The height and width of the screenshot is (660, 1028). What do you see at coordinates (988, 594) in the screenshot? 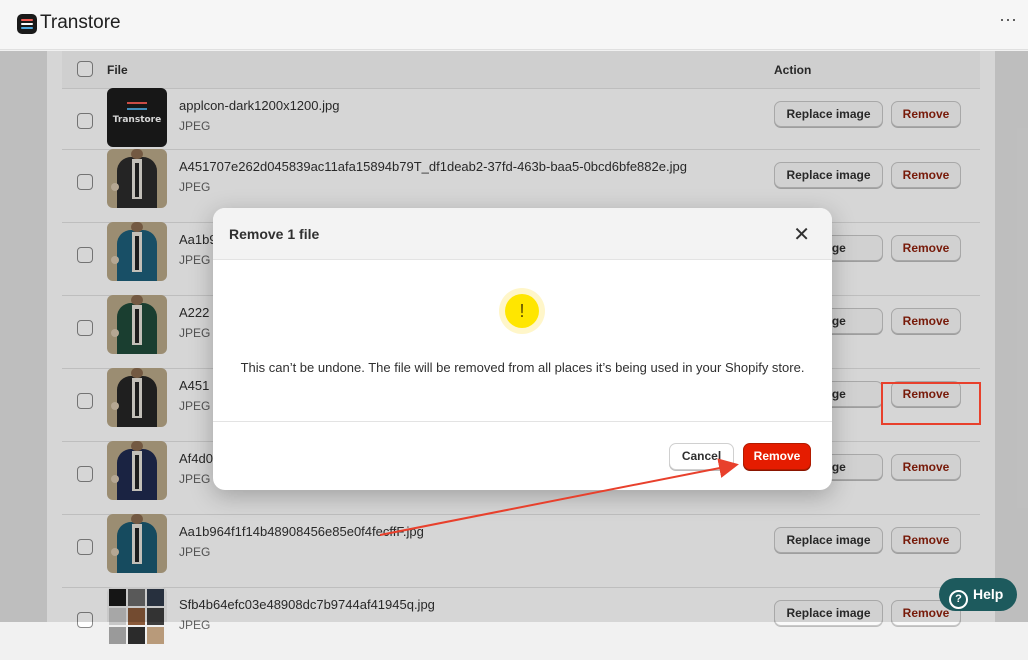
I see `help-label: Help` at bounding box center [988, 594].